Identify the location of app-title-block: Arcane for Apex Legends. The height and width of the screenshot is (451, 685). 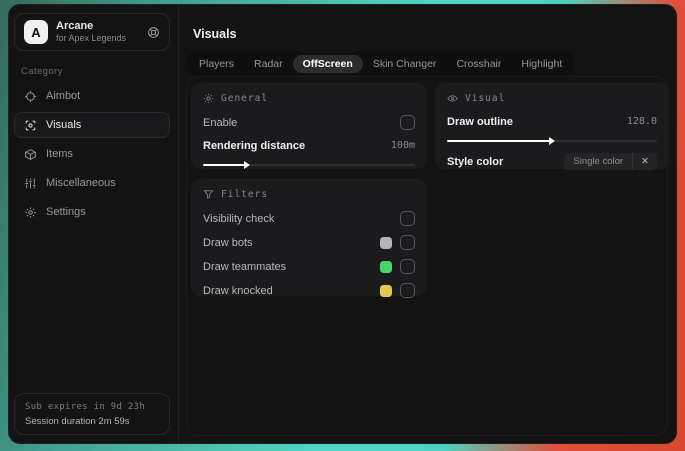
(91, 32).